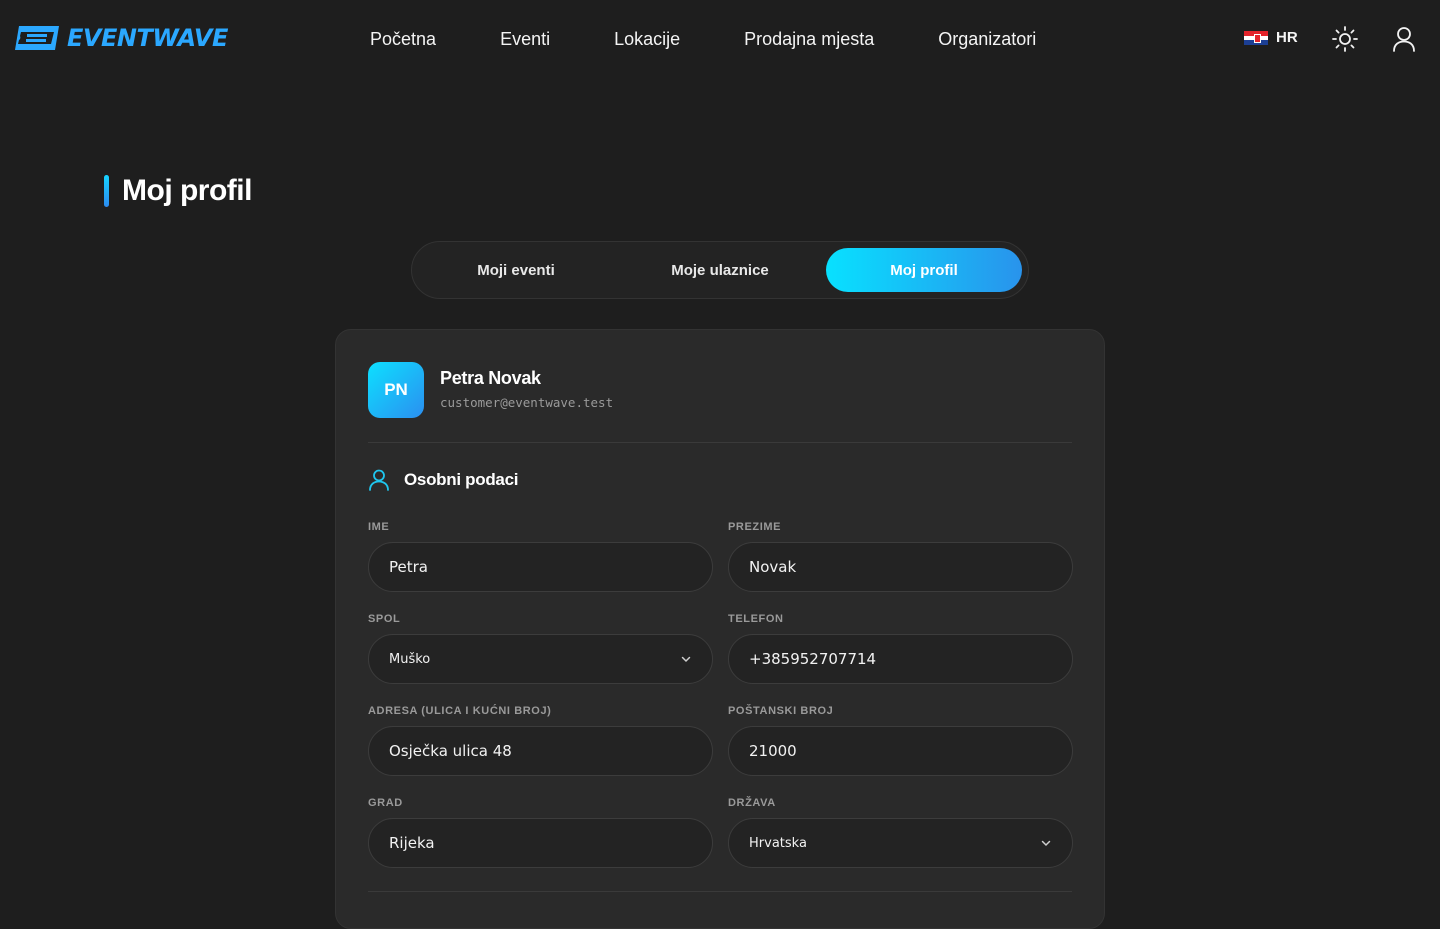 This screenshot has height=929, width=1440. I want to click on brand-name: EVENTWAVE, so click(147, 38).